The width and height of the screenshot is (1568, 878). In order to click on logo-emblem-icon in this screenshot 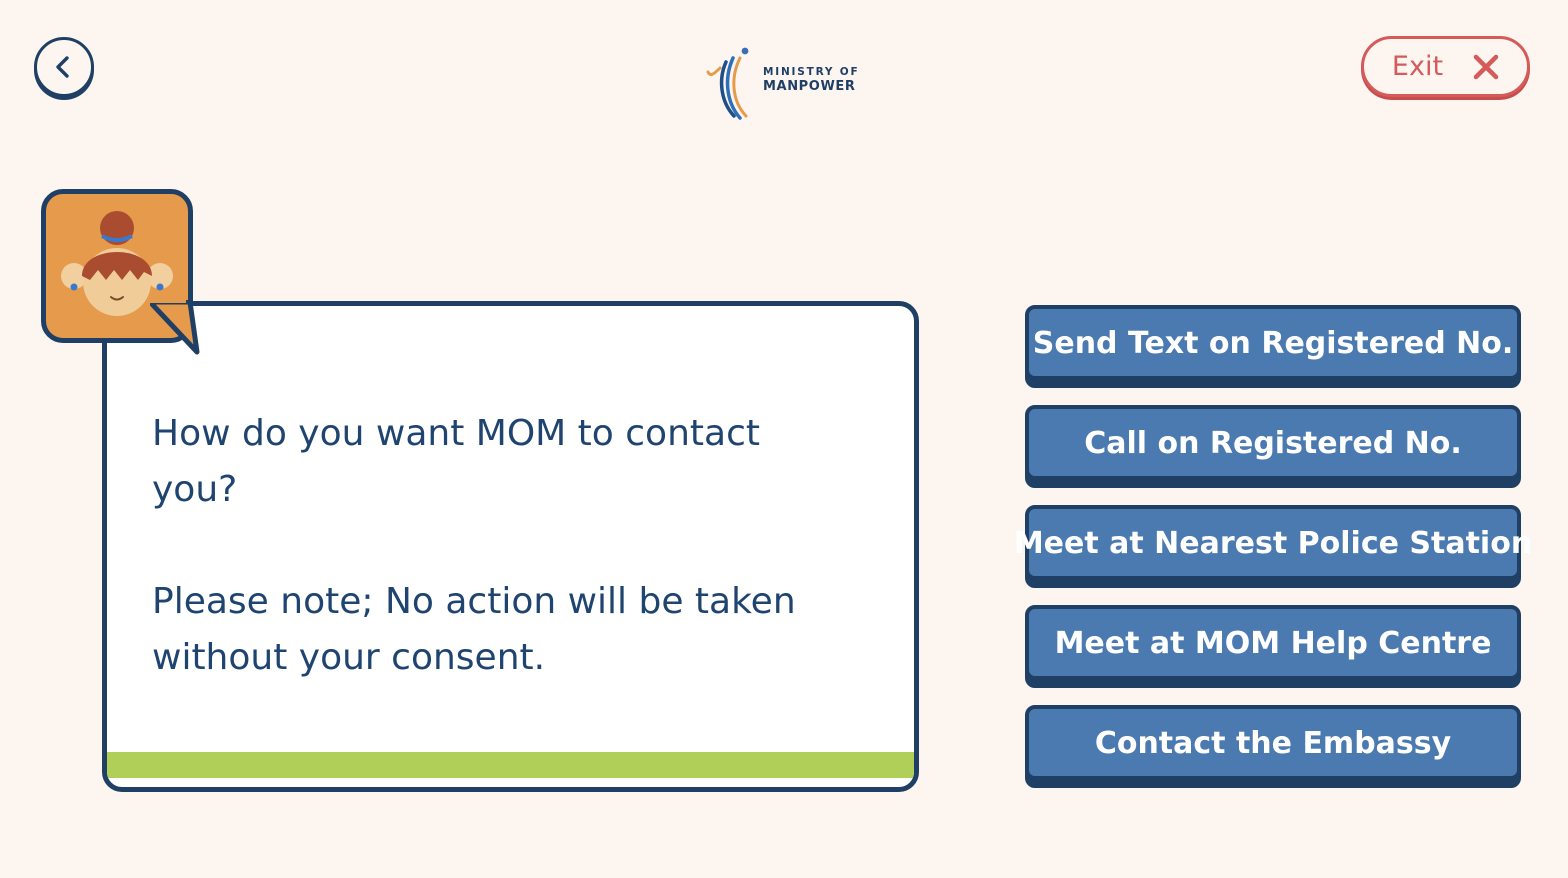, I will do `click(727, 83)`.